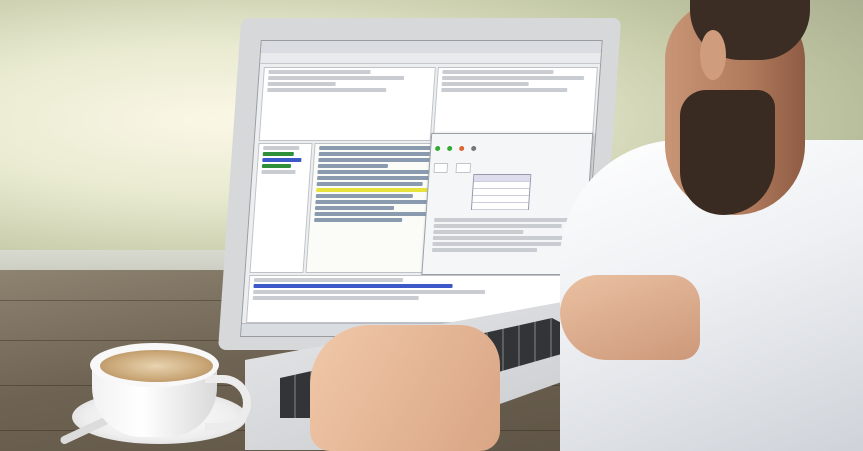 The height and width of the screenshot is (451, 863). Describe the element at coordinates (515, 104) in the screenshot. I see `variables-pane` at that location.